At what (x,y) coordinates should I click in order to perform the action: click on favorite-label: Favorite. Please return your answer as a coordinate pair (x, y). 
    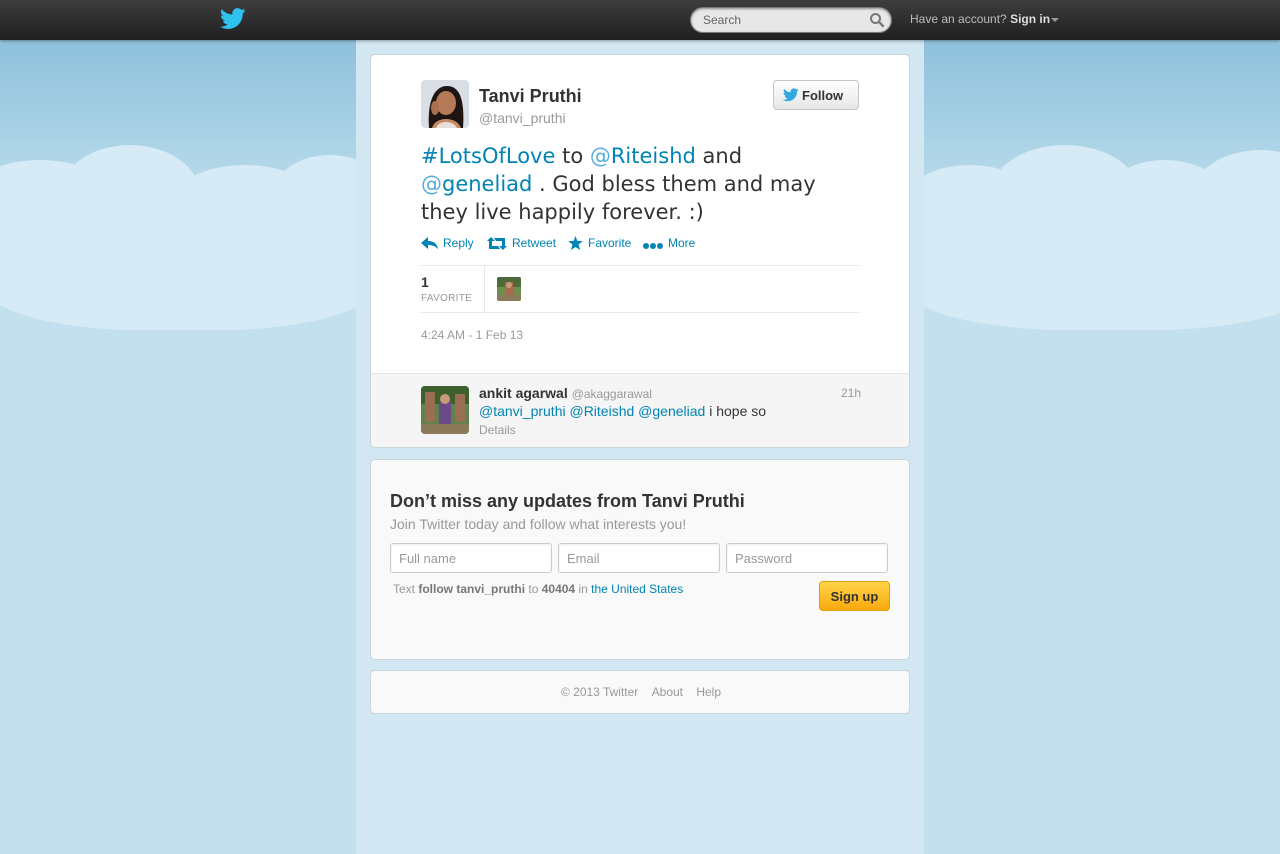
    Looking at the image, I should click on (610, 243).